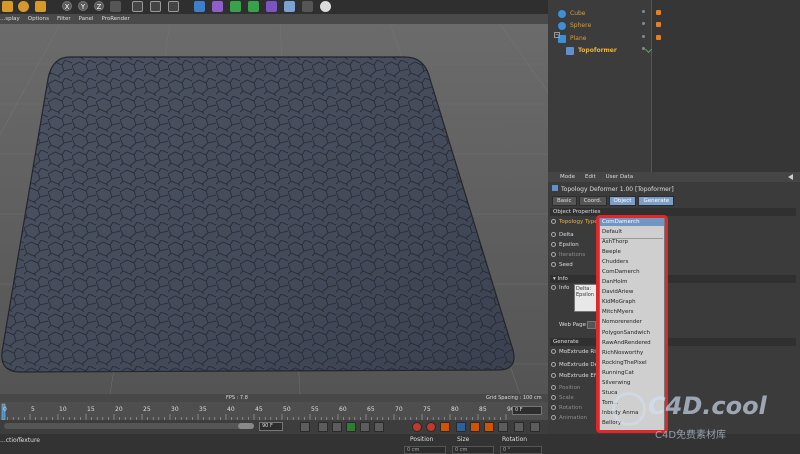  I want to click on epsilon-prop: Epsilon, so click(565, 245).